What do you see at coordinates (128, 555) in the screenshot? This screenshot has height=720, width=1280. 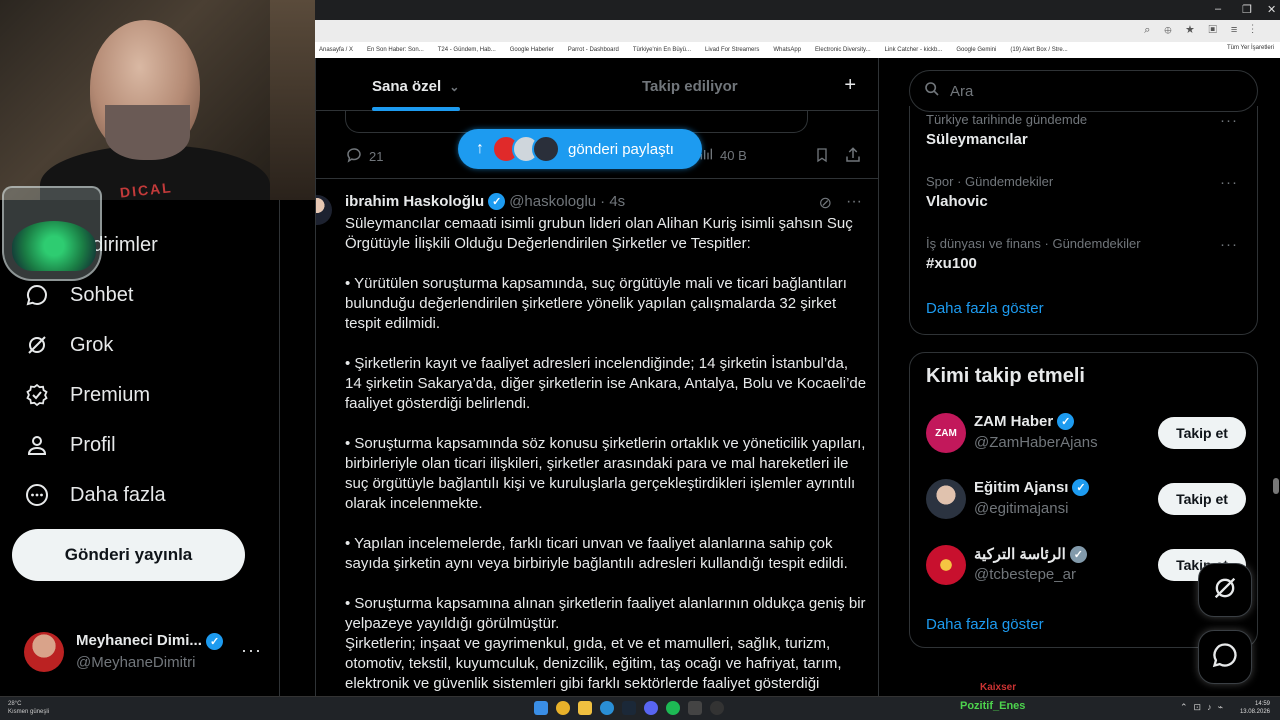 I see `post-button: Gönderi yayınla` at bounding box center [128, 555].